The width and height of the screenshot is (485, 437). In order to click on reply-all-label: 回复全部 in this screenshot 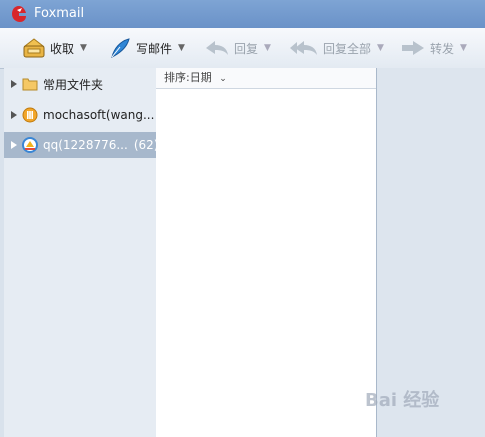, I will do `click(347, 48)`.